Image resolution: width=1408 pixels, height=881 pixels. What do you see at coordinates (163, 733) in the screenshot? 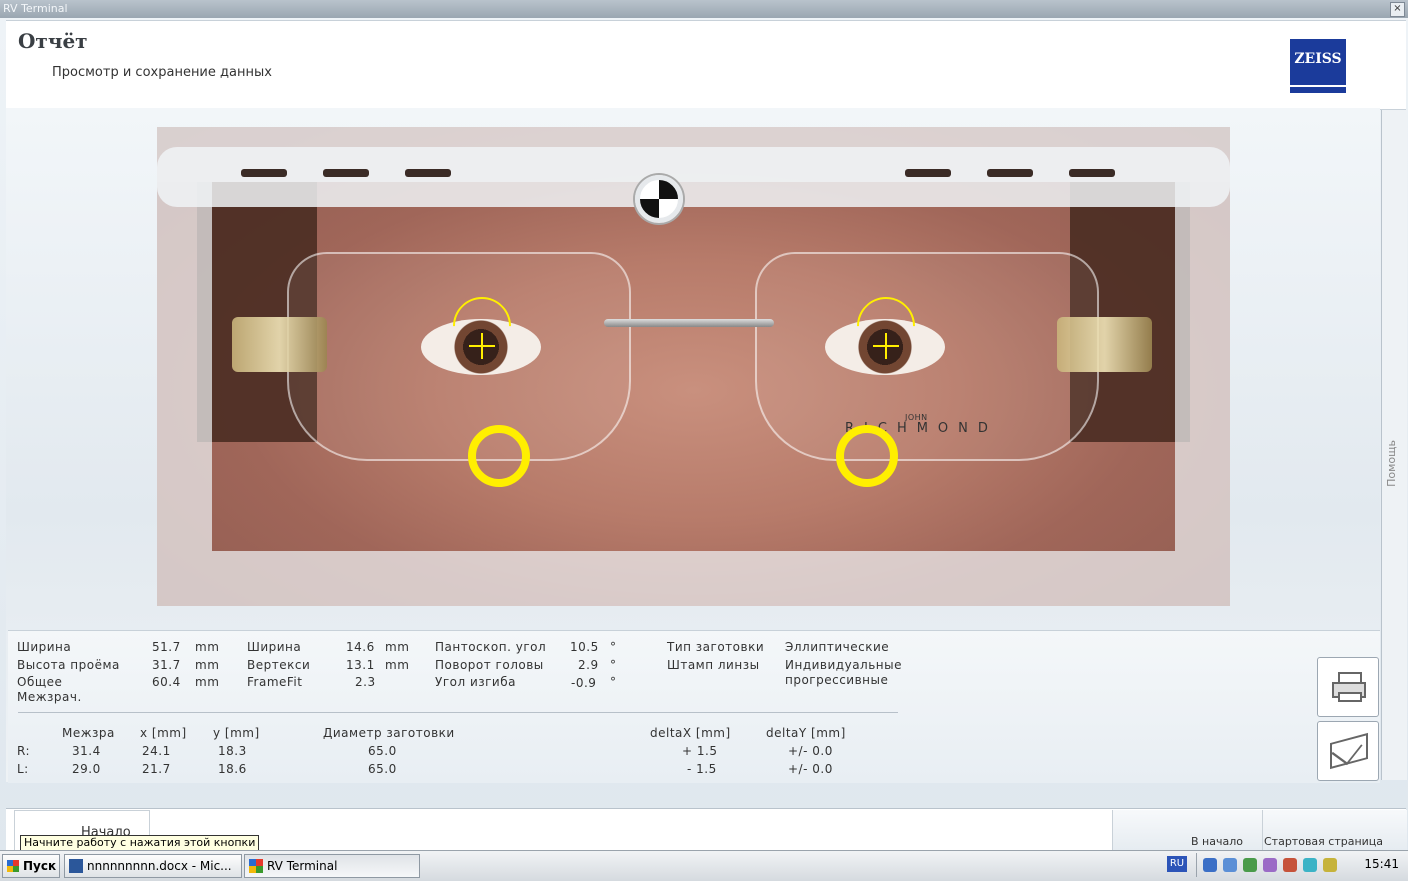
I see `table-header-x: x [mm]` at bounding box center [163, 733].